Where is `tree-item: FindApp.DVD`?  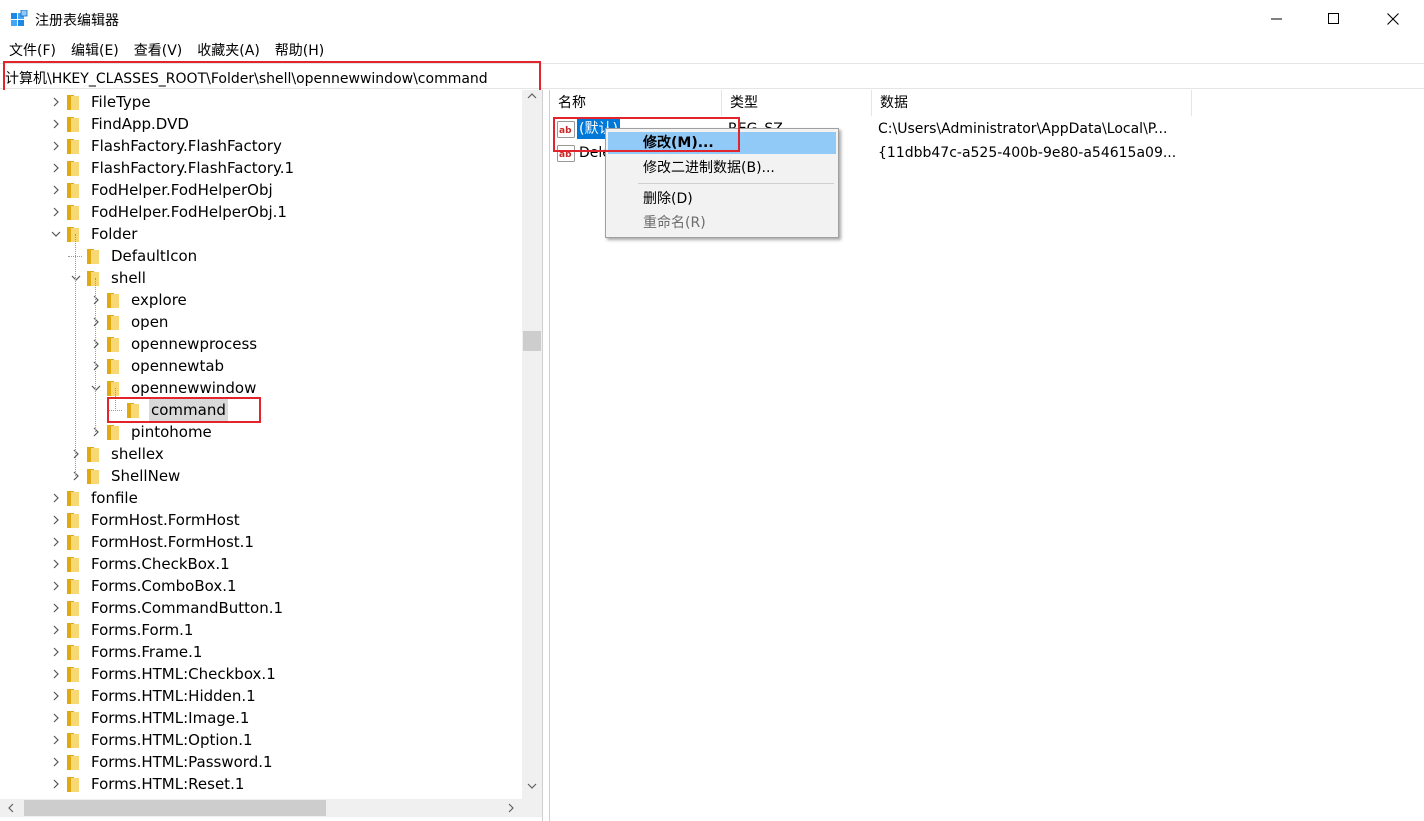
tree-item: FindApp.DVD is located at coordinates (260, 124).